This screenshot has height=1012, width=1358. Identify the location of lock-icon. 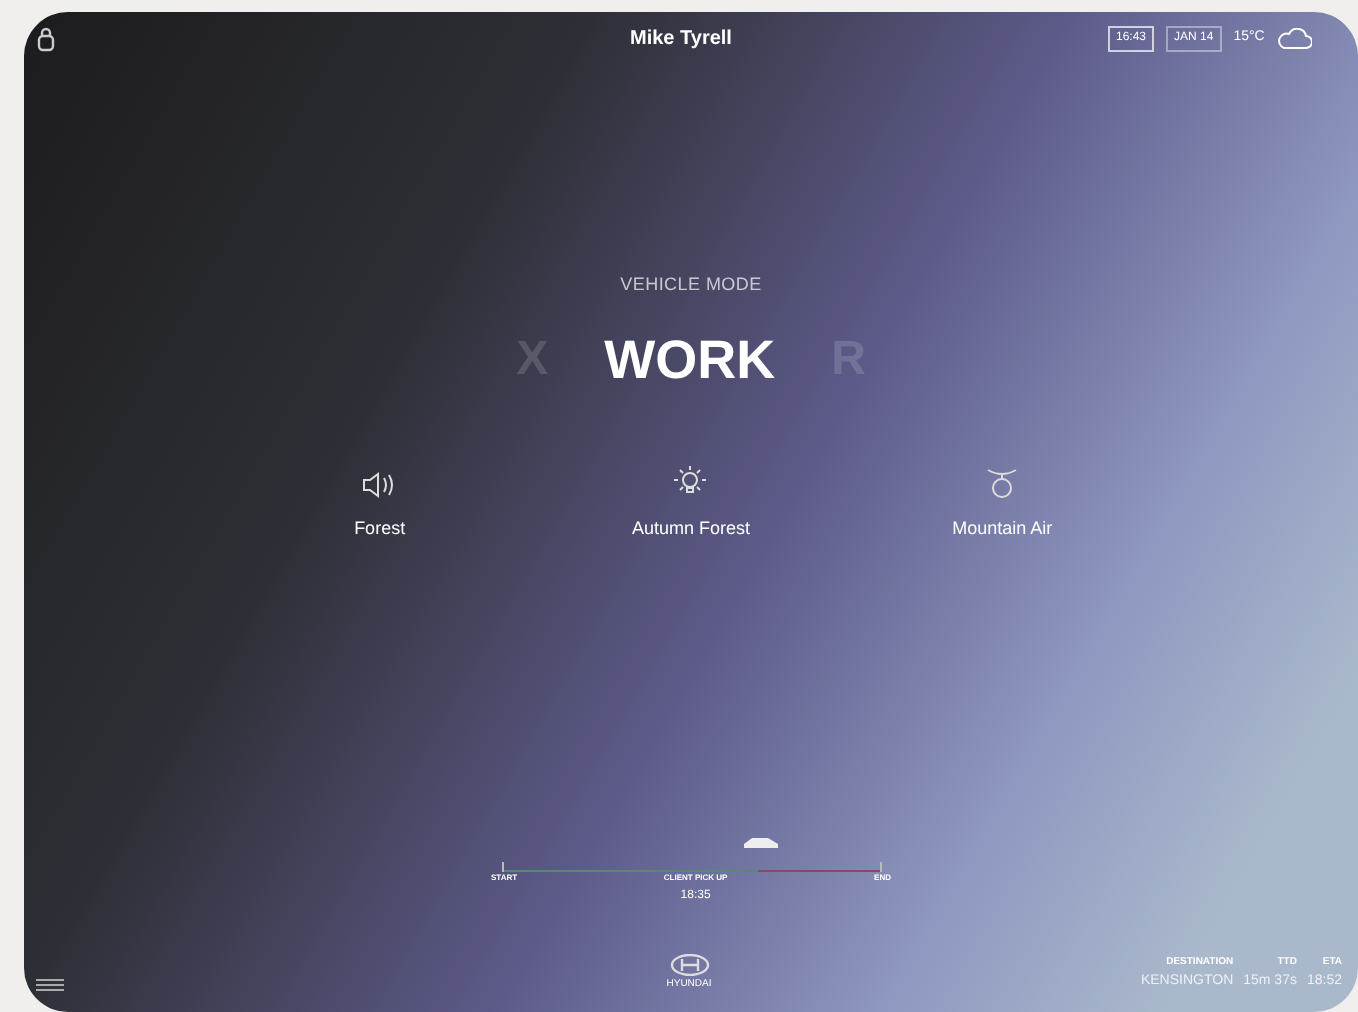
(46, 38).